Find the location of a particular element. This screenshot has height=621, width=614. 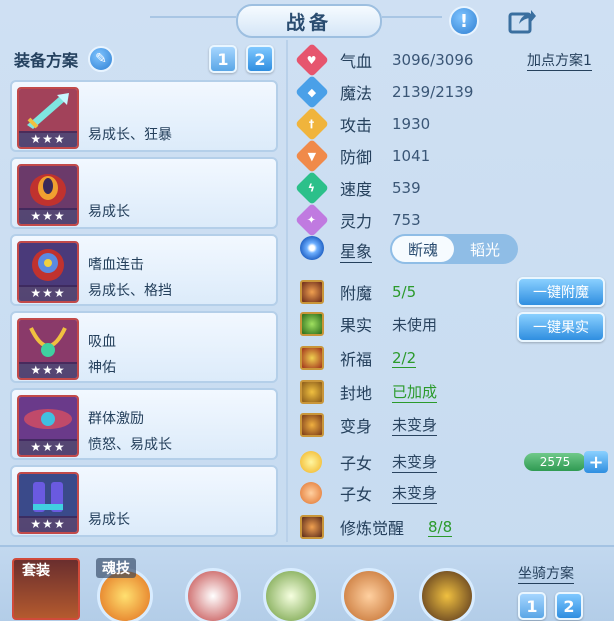

extra-transform: 变身 未变身 is located at coordinates (369, 425).